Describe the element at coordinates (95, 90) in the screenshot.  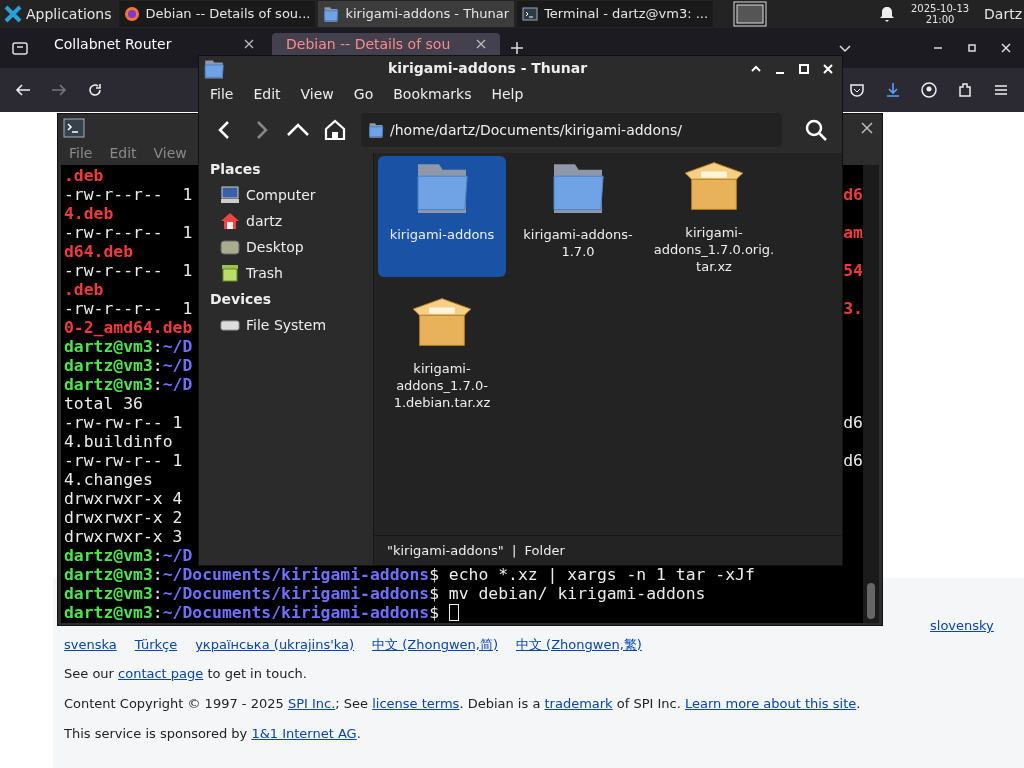
I see `reload-icon` at that location.